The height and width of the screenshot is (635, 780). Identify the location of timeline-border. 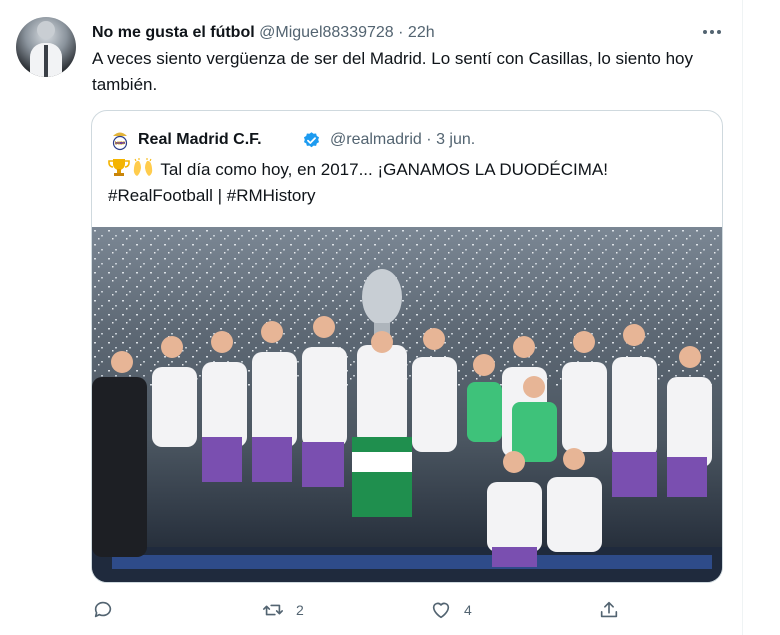
(742, 317).